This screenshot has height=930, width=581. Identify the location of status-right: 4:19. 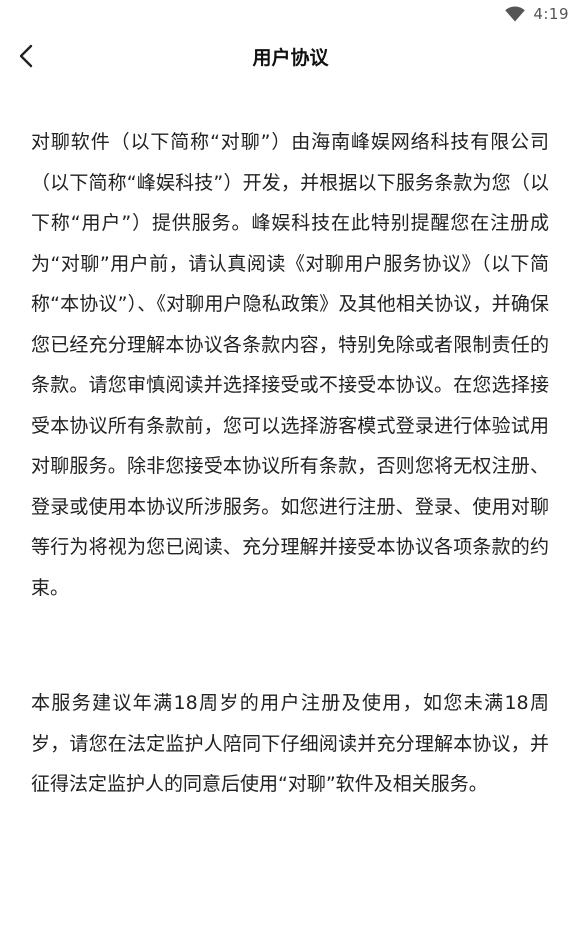
(537, 14).